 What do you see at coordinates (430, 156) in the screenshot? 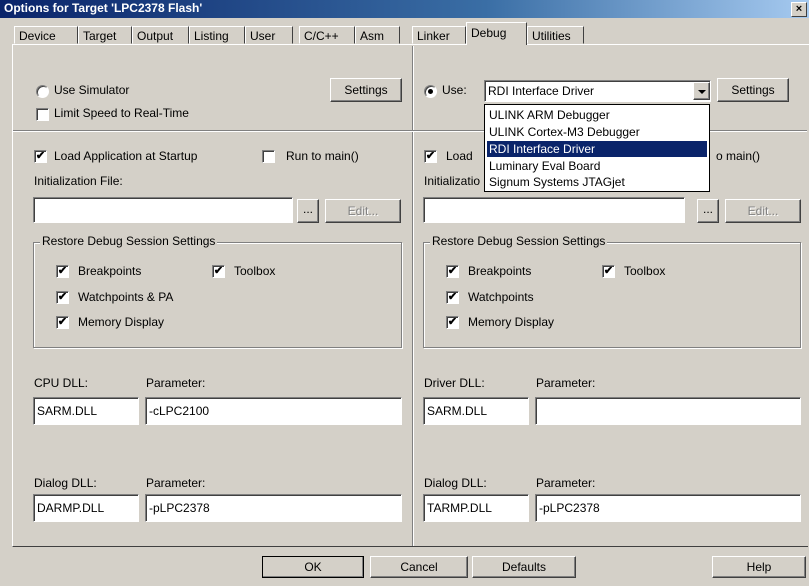
I see `right-load-app-checkbox: ✔` at bounding box center [430, 156].